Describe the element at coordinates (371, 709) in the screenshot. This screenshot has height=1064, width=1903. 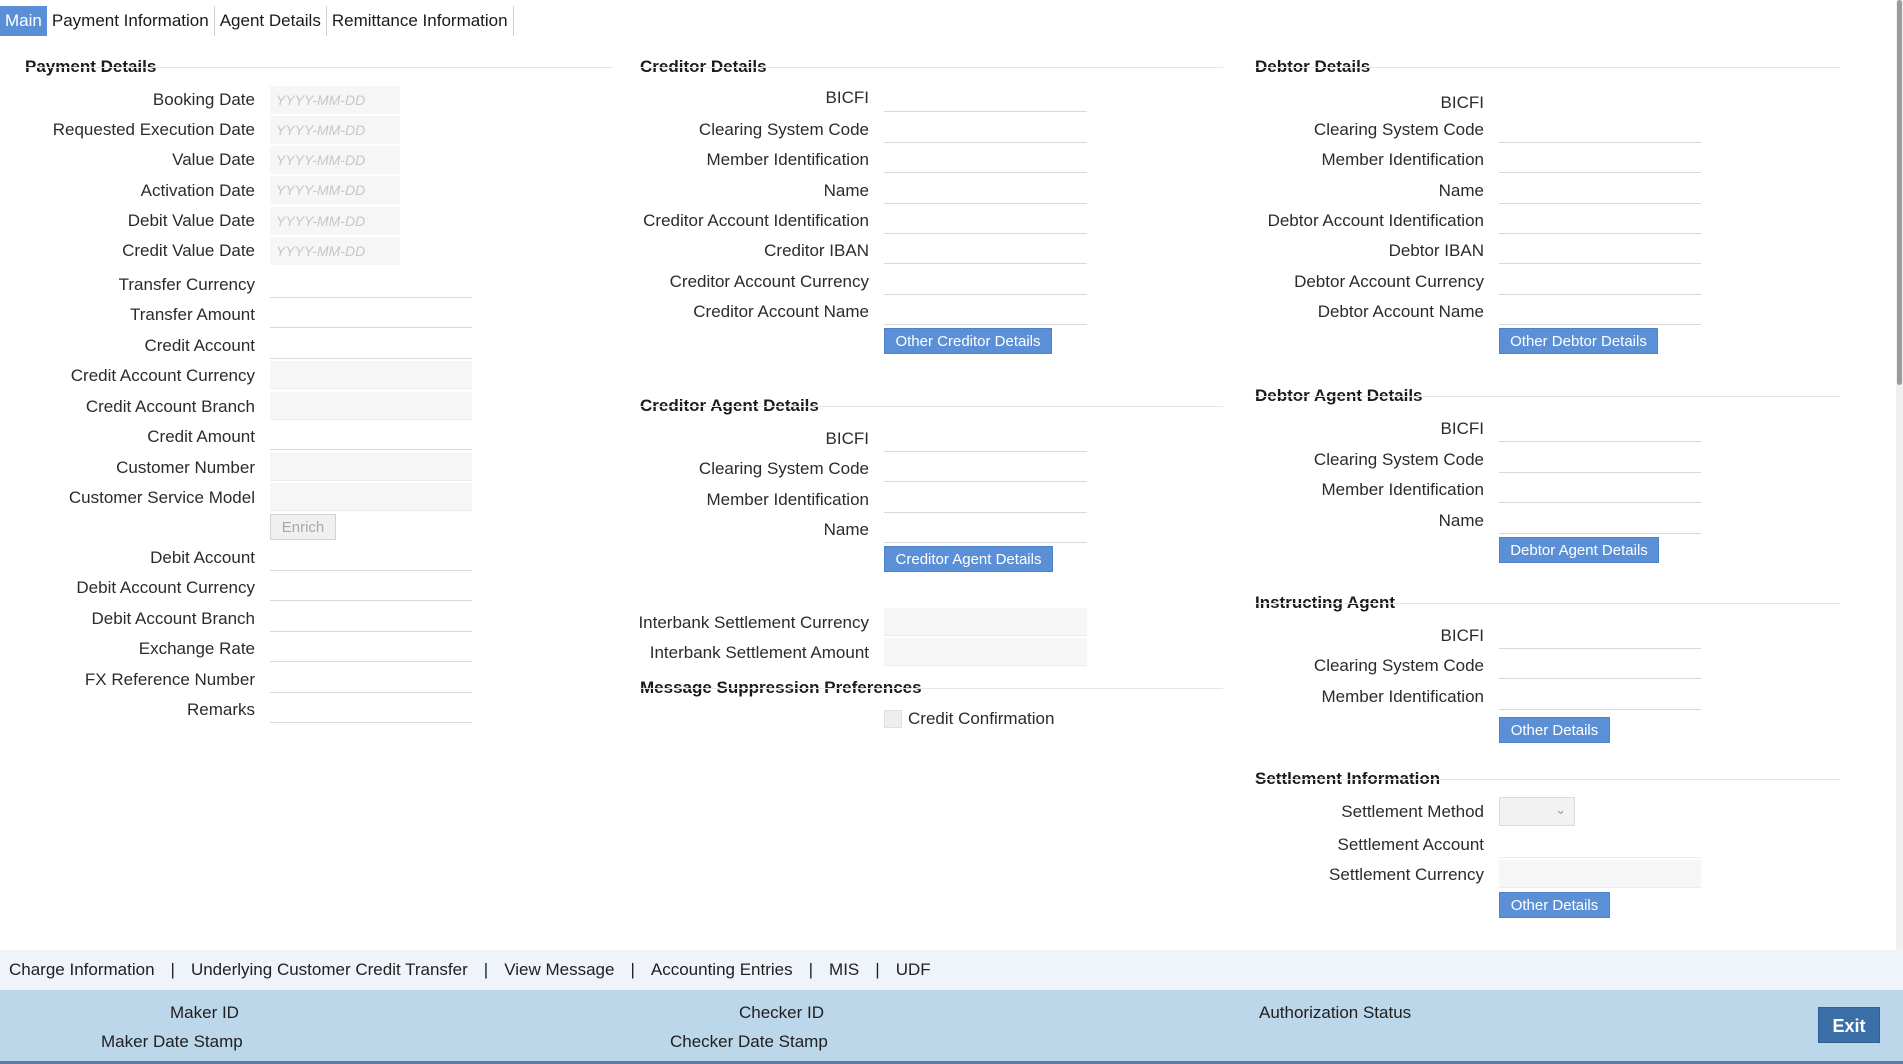
I see `remarks-input` at that location.